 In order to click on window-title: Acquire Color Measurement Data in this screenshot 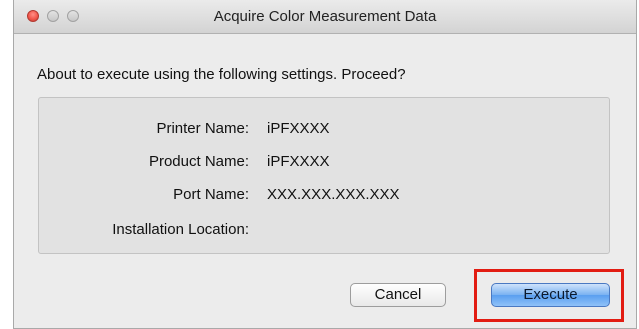, I will do `click(325, 16)`.